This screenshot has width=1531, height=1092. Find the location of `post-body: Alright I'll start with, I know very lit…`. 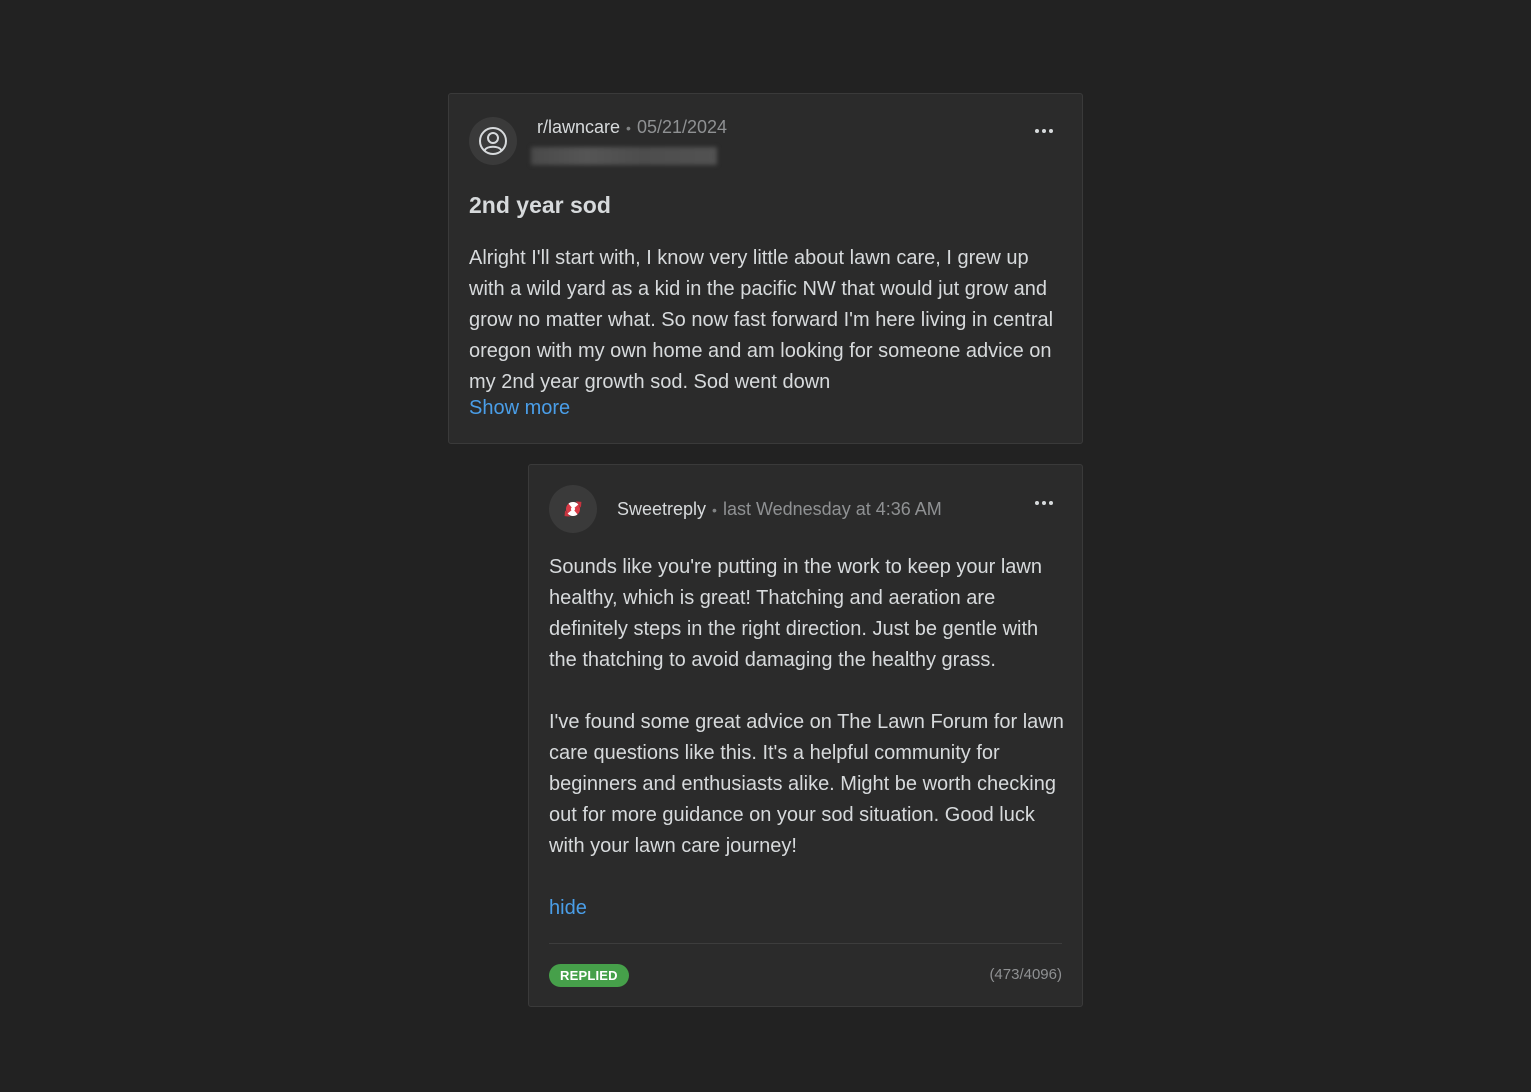

post-body: Alright I'll start with, I know very lit… is located at coordinates (761, 320).